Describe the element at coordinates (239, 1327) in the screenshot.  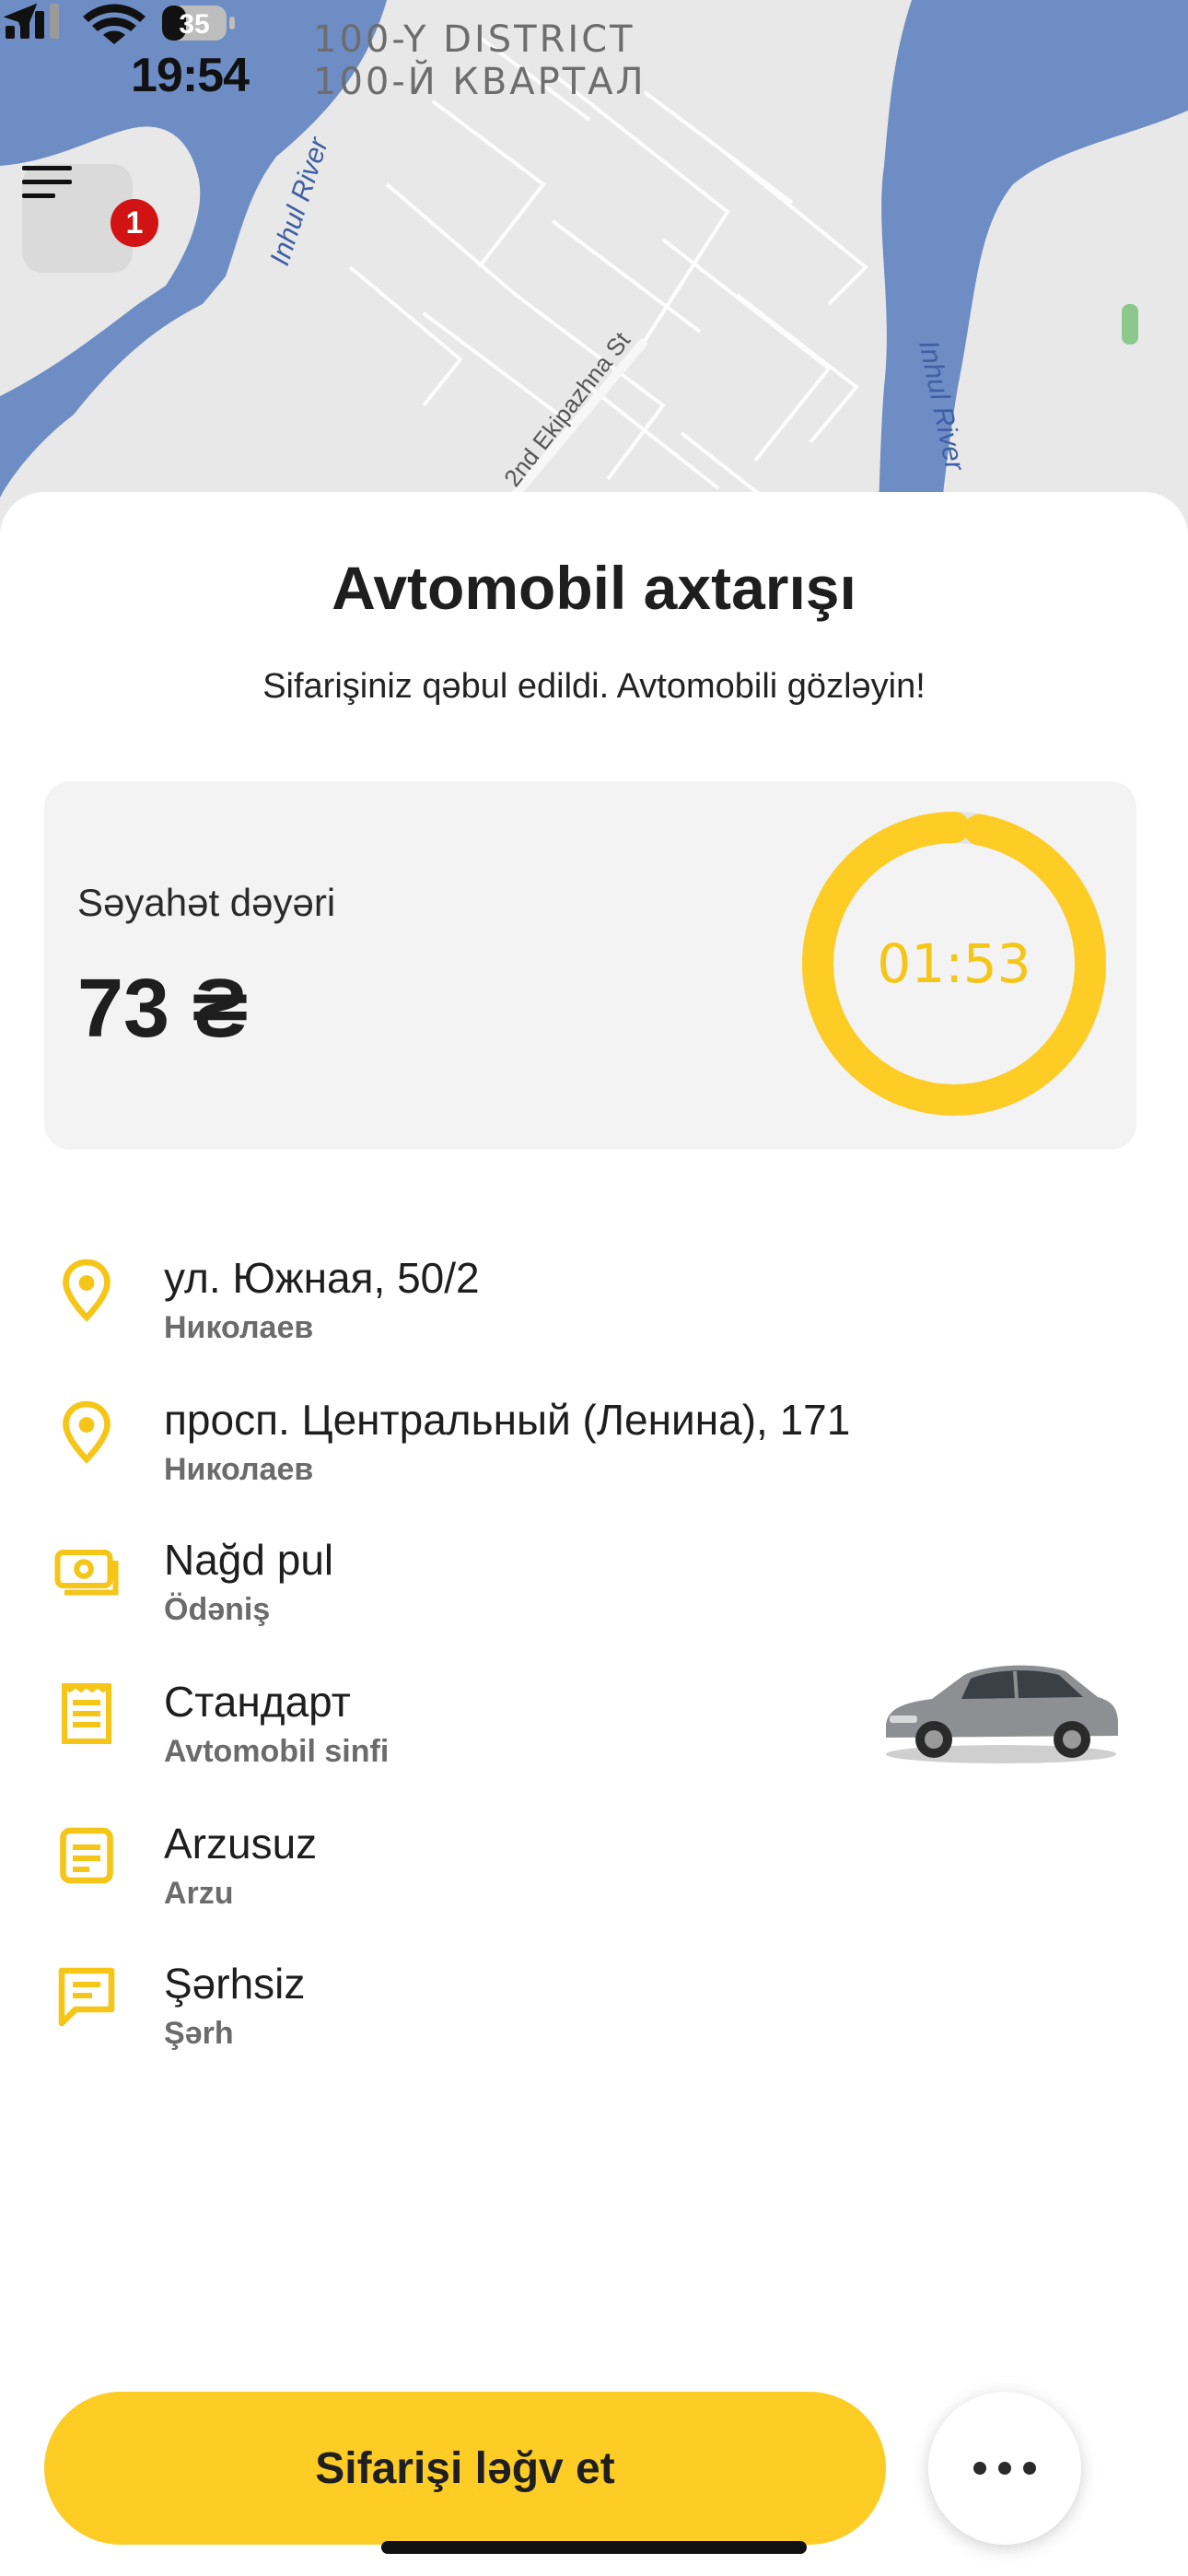
I see `pickup-city: Николаев` at that location.